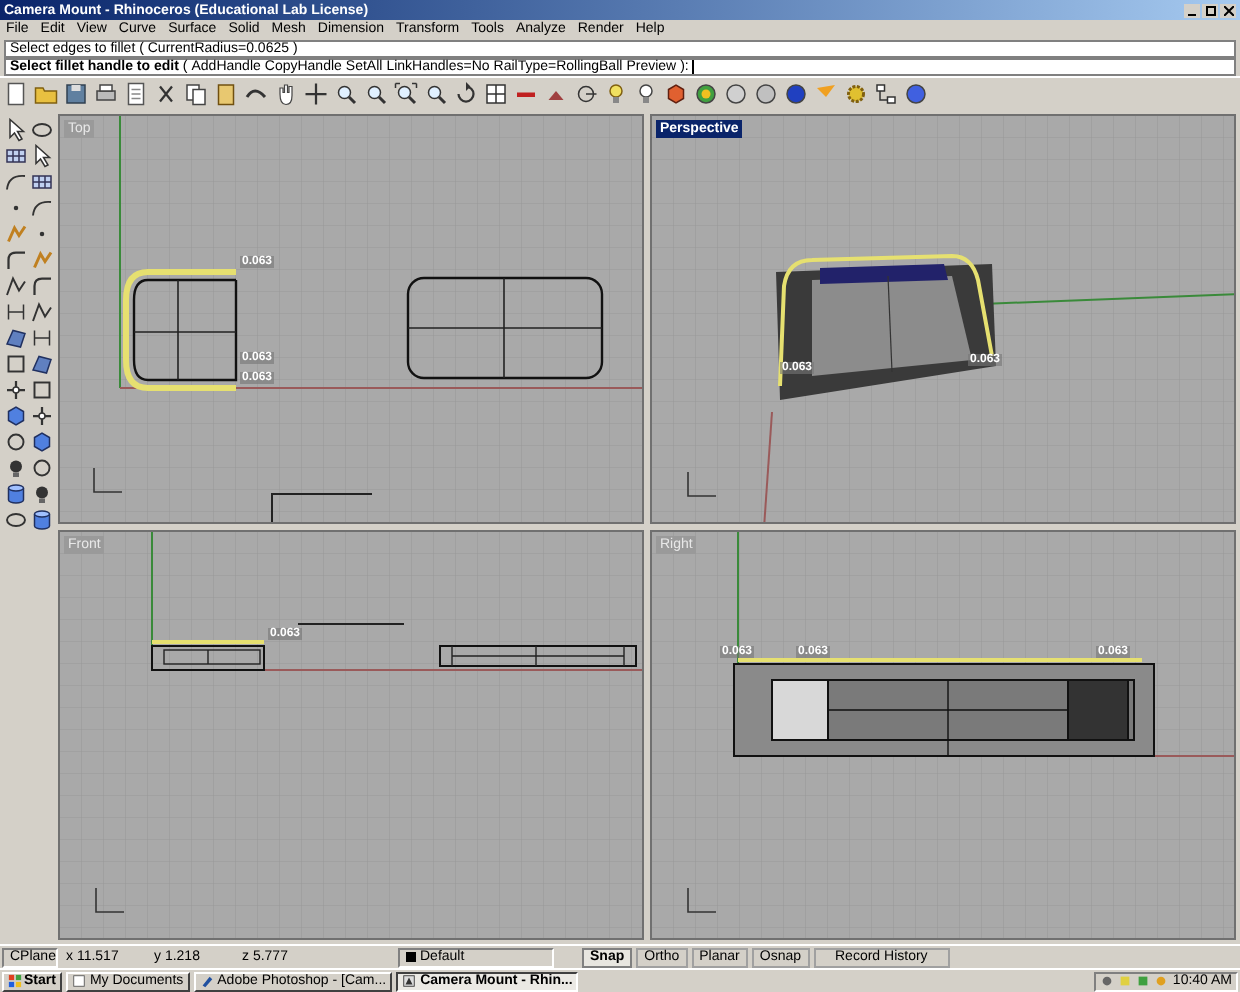  What do you see at coordinates (208, 642) in the screenshot?
I see `fillet-edge-line` at bounding box center [208, 642].